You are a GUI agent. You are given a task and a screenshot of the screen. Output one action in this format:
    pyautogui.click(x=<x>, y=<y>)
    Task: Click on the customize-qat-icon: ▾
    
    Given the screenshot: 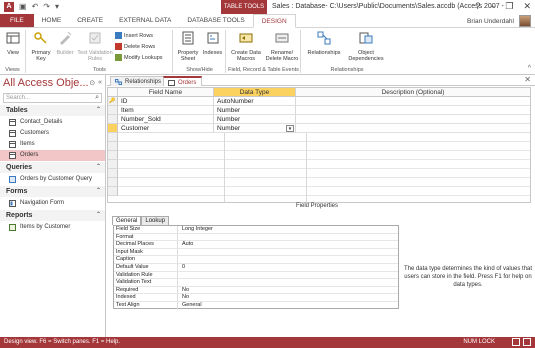 What is the action you would take?
    pyautogui.click(x=57, y=7)
    